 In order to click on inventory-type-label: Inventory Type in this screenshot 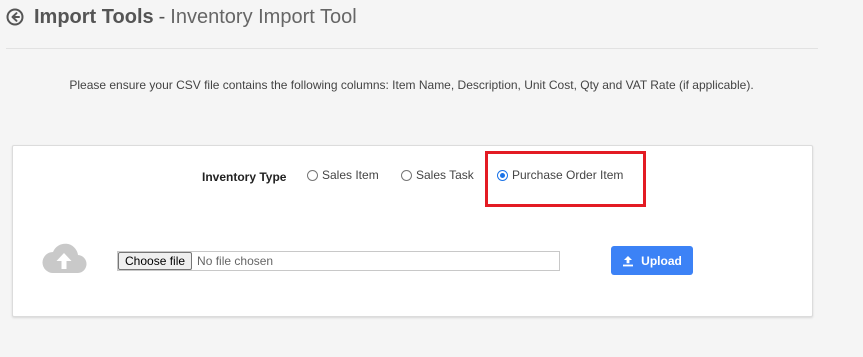, I will do `click(244, 177)`.